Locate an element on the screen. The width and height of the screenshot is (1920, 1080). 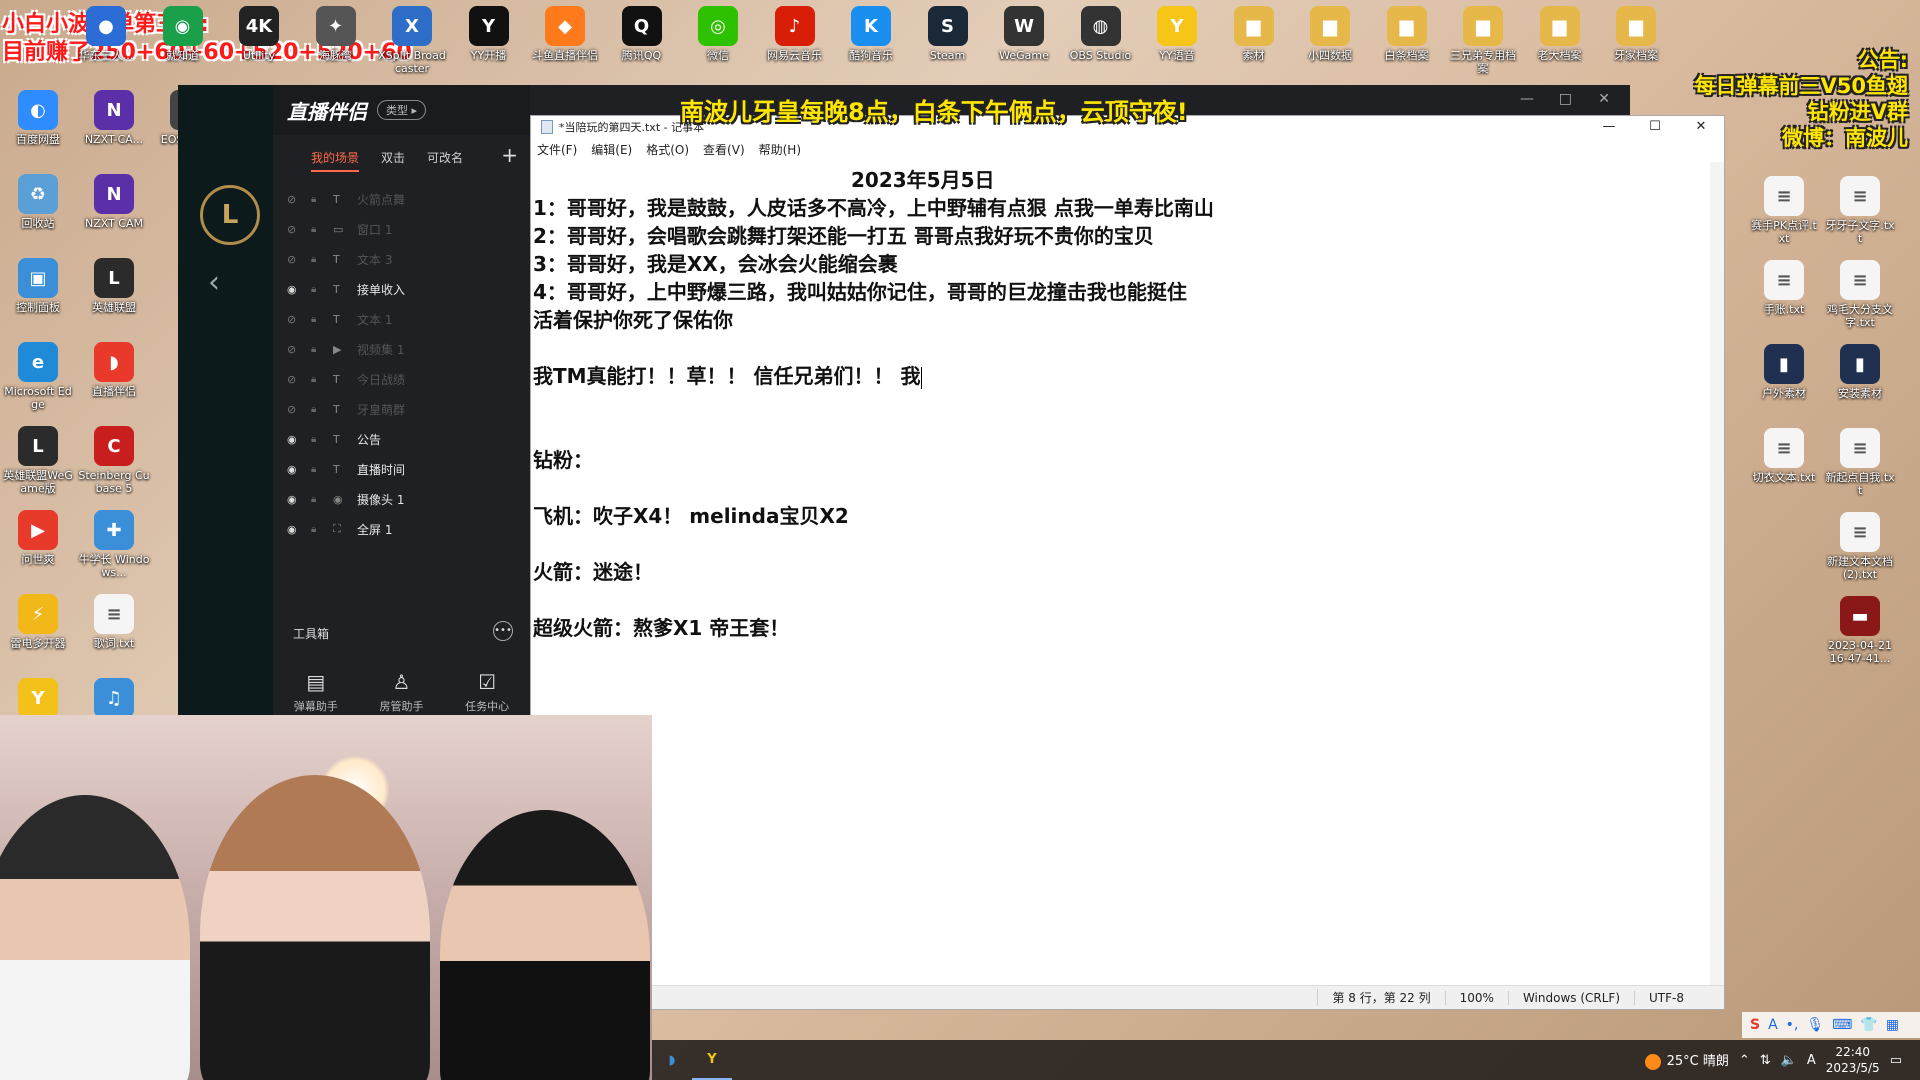
punctuation-icon: •, is located at coordinates (1792, 1025).